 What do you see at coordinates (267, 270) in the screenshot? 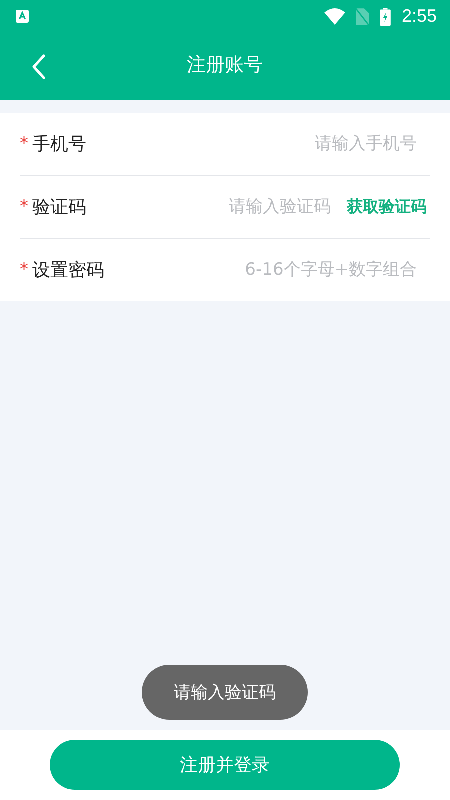
I see `input-field: 6-16个字母+数字组合` at bounding box center [267, 270].